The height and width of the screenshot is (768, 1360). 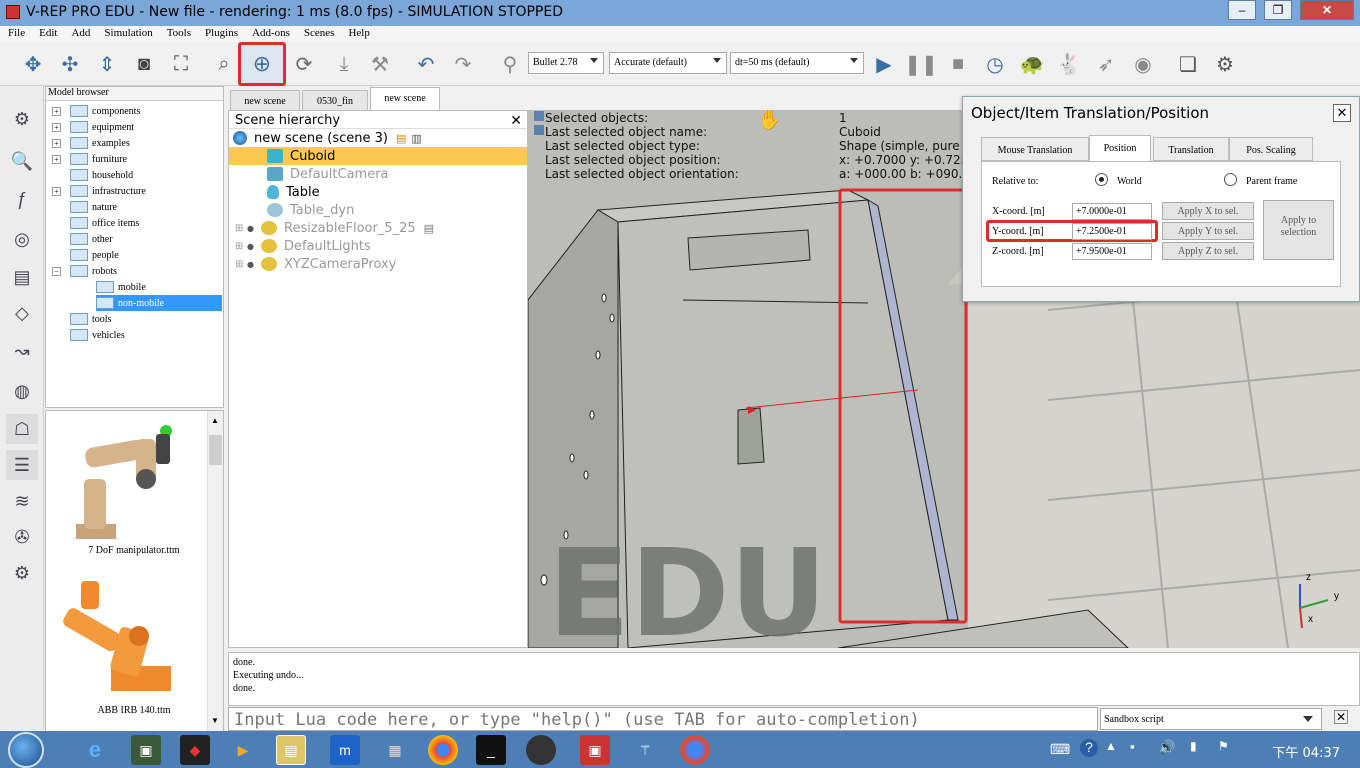 What do you see at coordinates (291, 750) in the screenshot?
I see `file-explorer-icon: ▤` at bounding box center [291, 750].